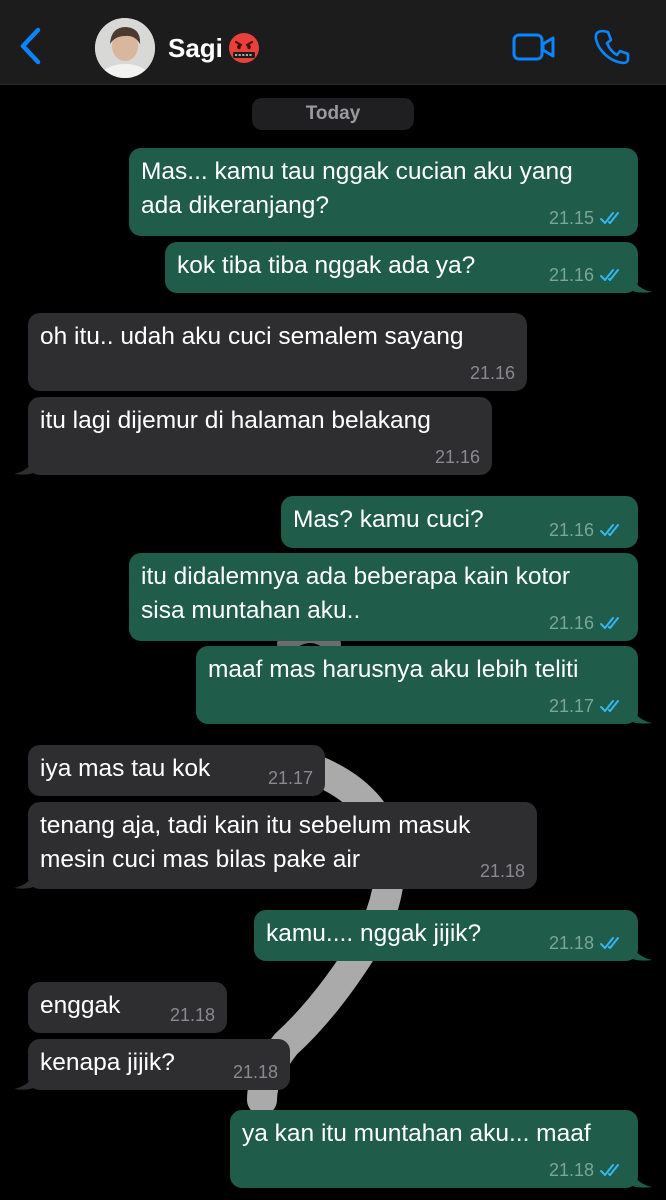 The height and width of the screenshot is (1200, 666). Describe the element at coordinates (244, 48) in the screenshot. I see `angry-cursing-face-emoji` at that location.